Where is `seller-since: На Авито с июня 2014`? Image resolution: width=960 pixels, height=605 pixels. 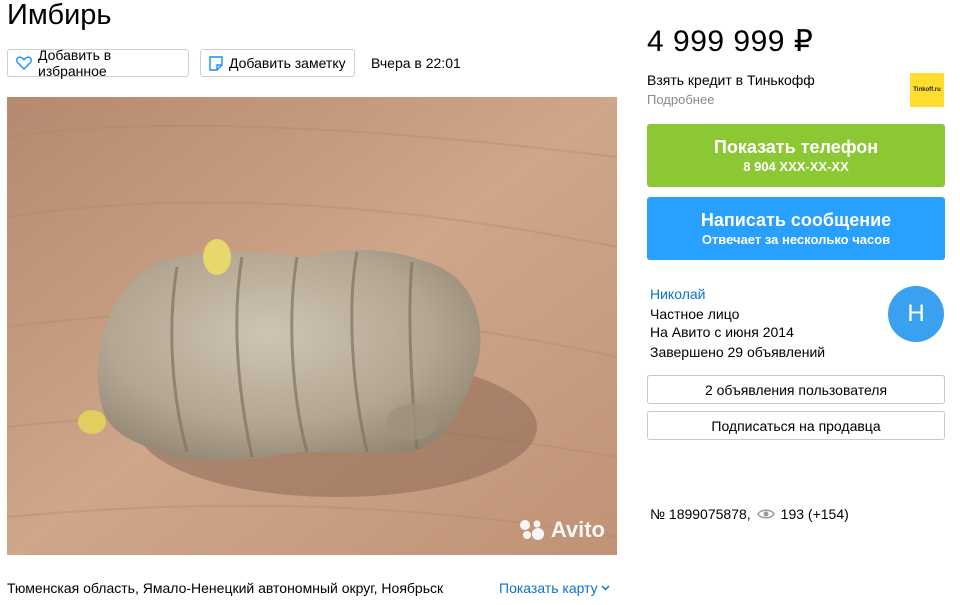
seller-since: На Авито с июня 2014 is located at coordinates (722, 332).